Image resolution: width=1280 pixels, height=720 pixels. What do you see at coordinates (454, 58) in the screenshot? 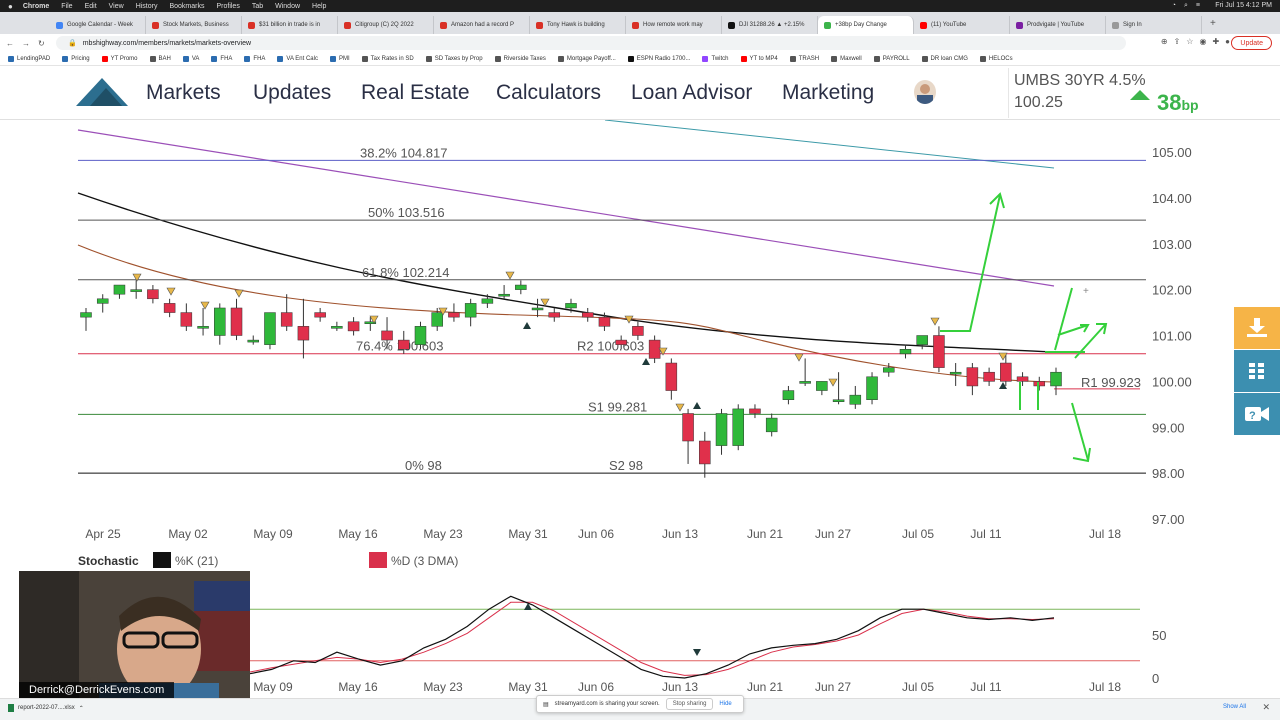
I see `bookmark-item: SD Taxes by Prop` at bounding box center [454, 58].